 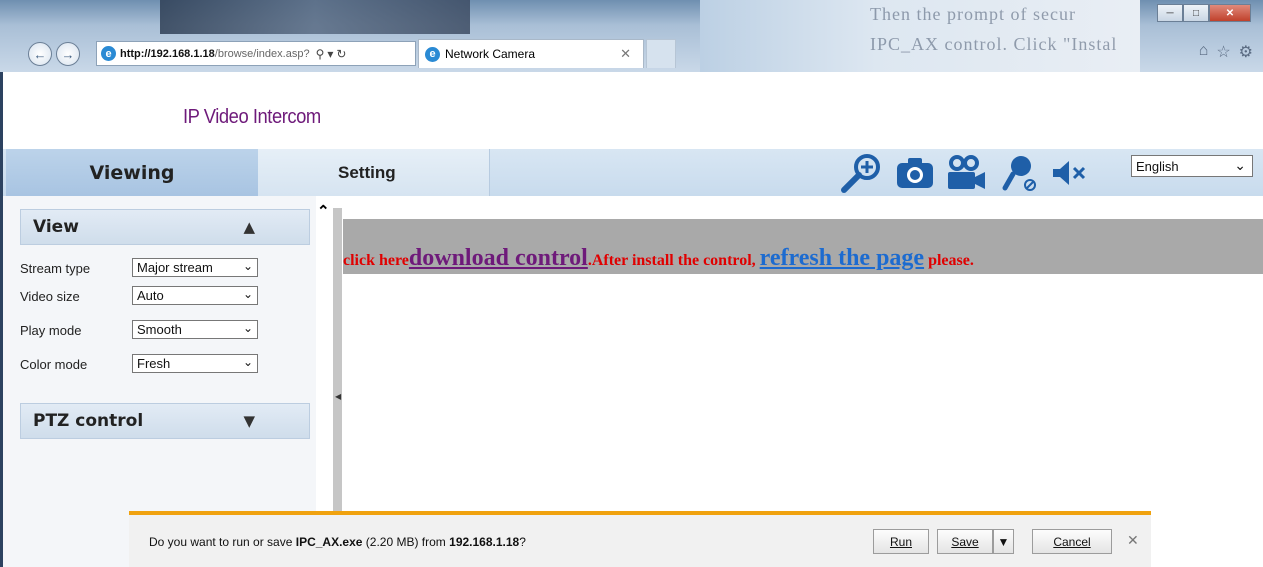 I want to click on play-mode-label: Play mode, so click(x=51, y=330).